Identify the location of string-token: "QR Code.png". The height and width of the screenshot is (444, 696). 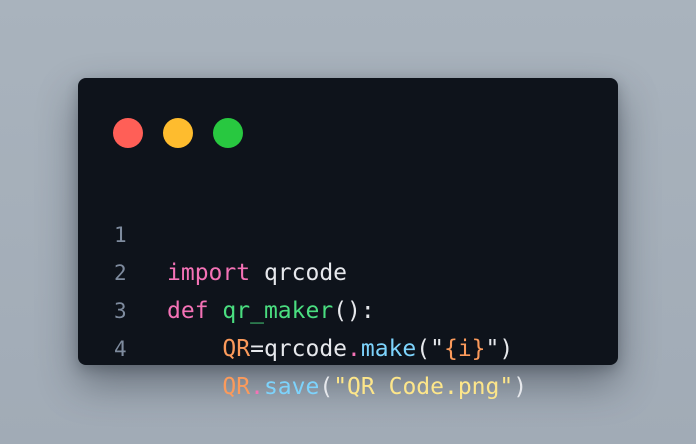
(423, 387).